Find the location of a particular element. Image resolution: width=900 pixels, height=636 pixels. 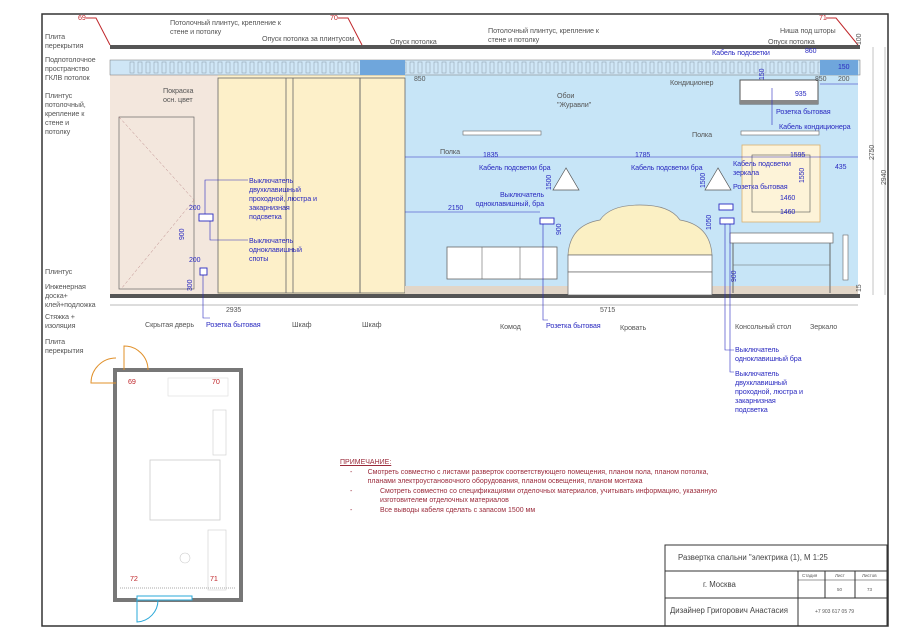

label-ac: Кондиционер is located at coordinates (692, 82).